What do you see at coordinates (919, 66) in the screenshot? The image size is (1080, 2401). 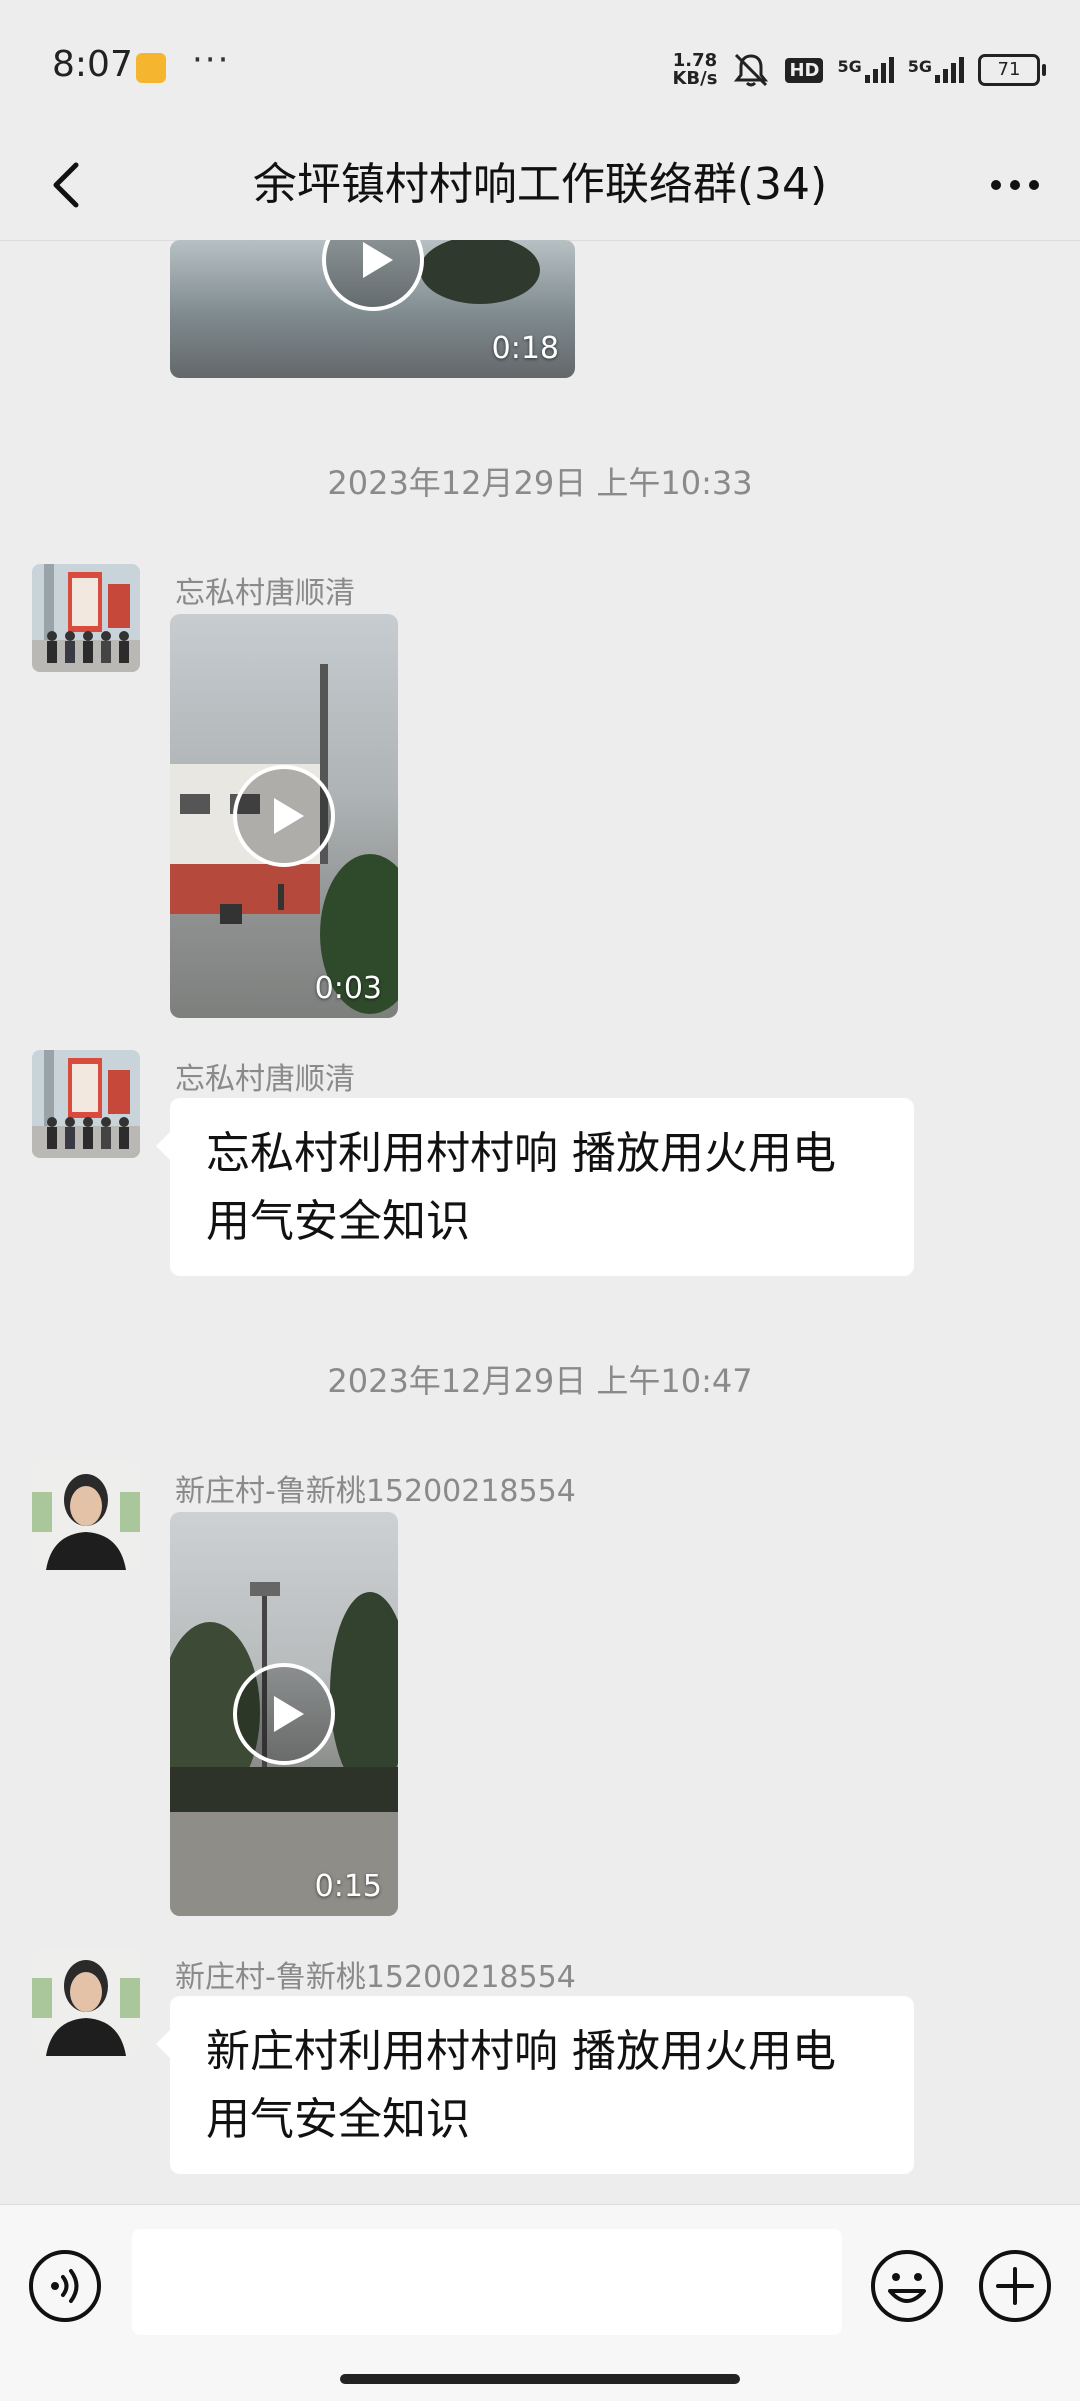 I see `signal-2-label: 5G` at bounding box center [919, 66].